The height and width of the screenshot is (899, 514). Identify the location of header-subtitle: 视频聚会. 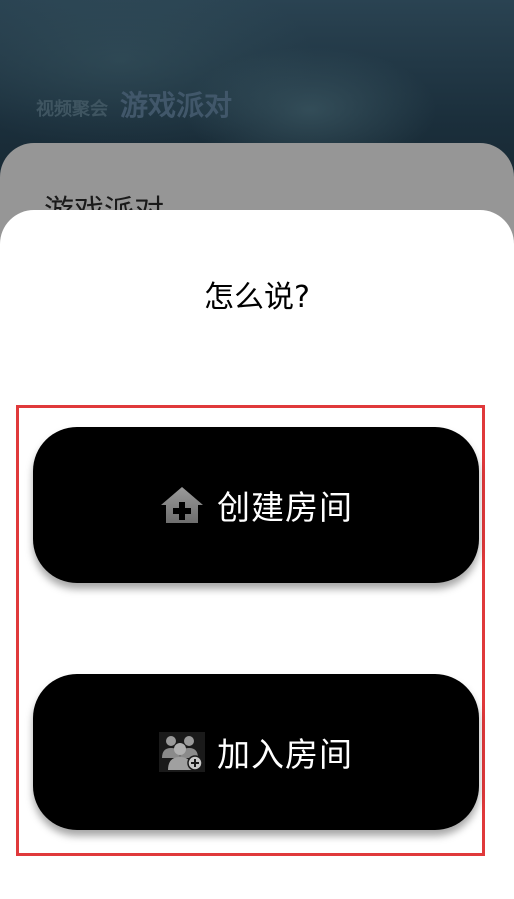
(72, 109).